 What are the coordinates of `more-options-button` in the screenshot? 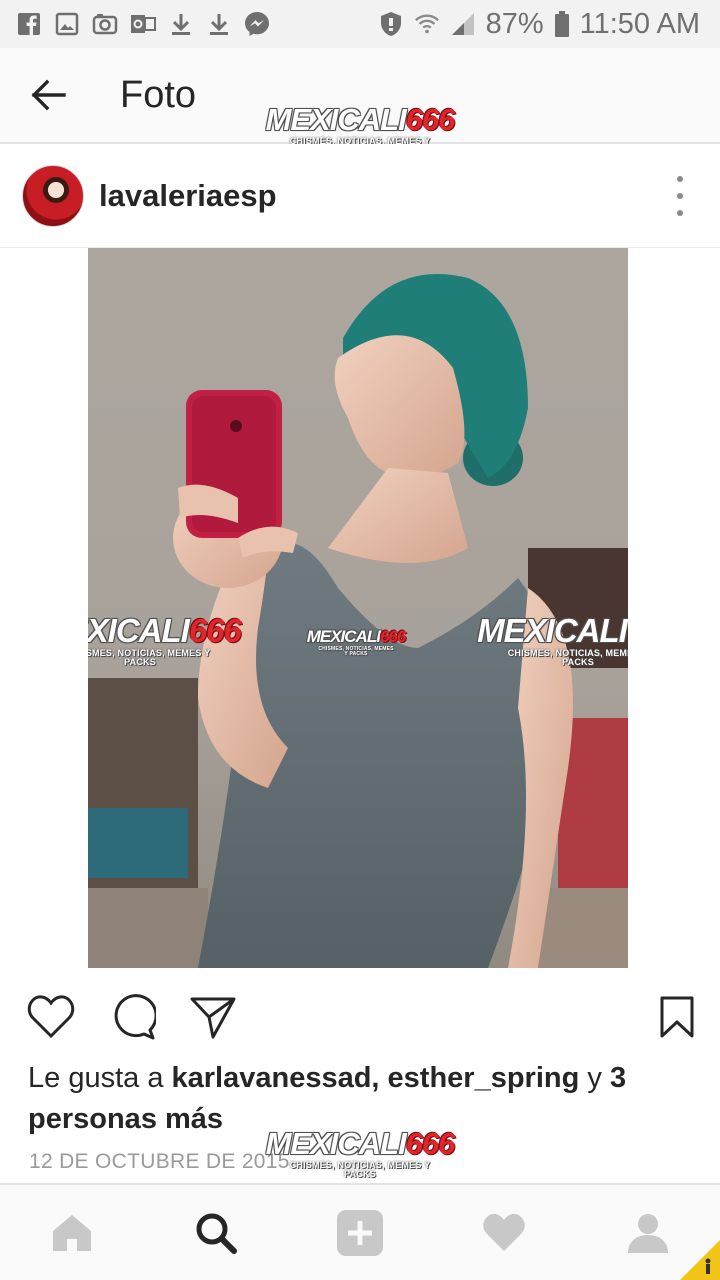 It's located at (680, 196).